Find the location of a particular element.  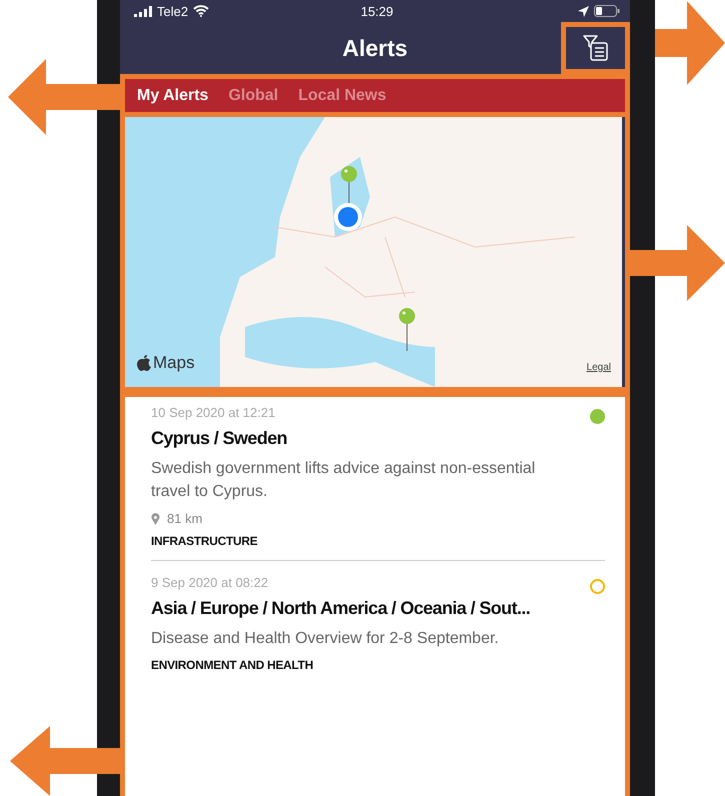

carrier-name: Tele2 is located at coordinates (172, 11).